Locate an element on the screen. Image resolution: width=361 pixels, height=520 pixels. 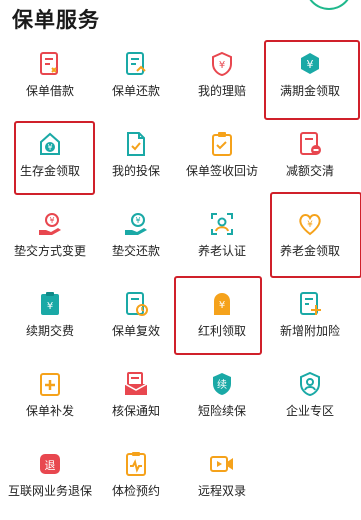
dividend-icon: ¥ is located at coordinates (222, 304).